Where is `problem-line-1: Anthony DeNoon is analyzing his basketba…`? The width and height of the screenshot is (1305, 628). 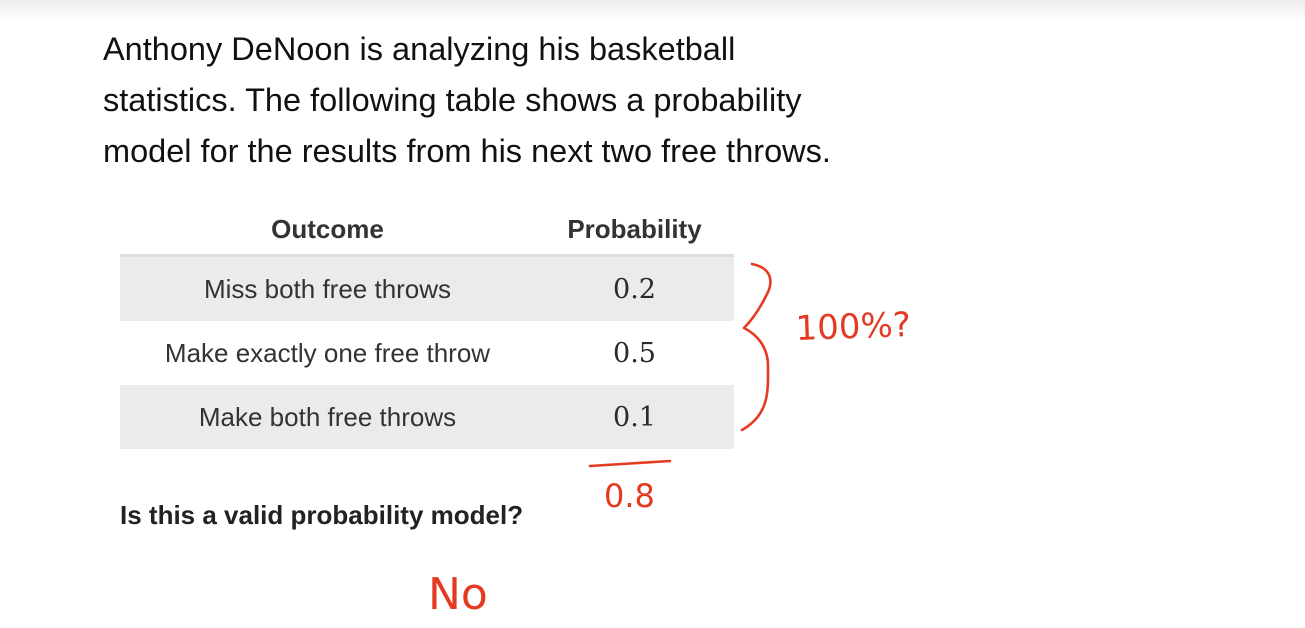
problem-line-1: Anthony DeNoon is analyzing his basketba… is located at coordinates (419, 49).